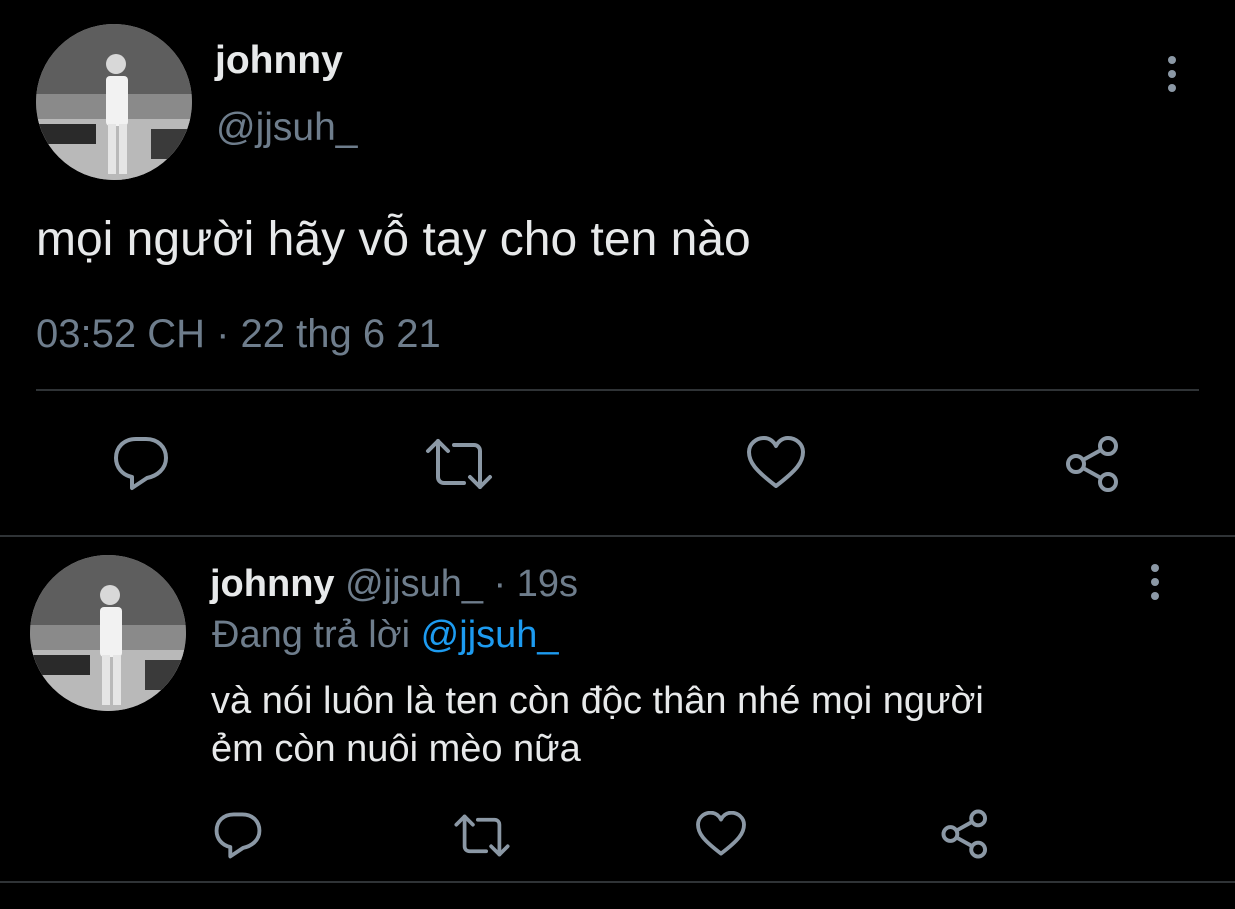 The image size is (1235, 909). I want to click on replying-to: Đang trả lời @jjsuh_, so click(385, 635).